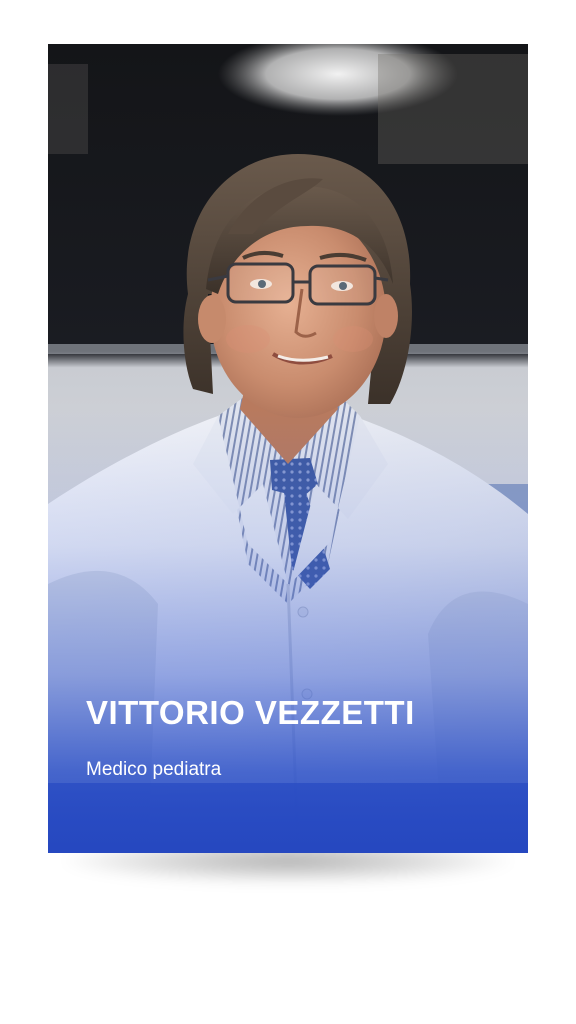 This screenshot has width=576, height=1024. Describe the element at coordinates (250, 712) in the screenshot. I see `doctor-name: VITTORIO VEZZETTI` at that location.